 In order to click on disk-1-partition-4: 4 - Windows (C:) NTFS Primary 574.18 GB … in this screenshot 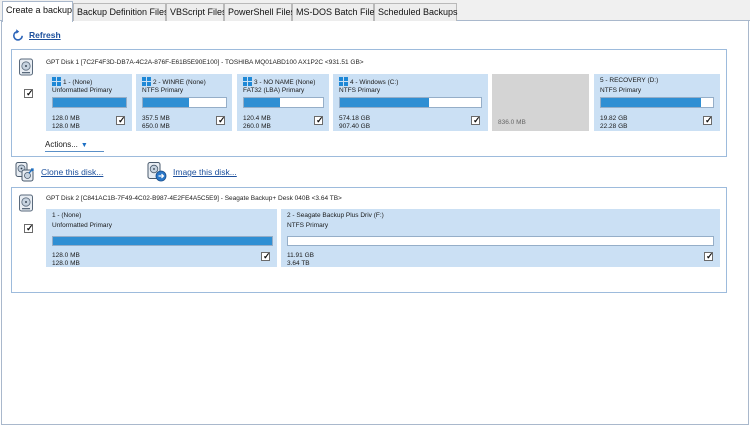, I will do `click(410, 102)`.